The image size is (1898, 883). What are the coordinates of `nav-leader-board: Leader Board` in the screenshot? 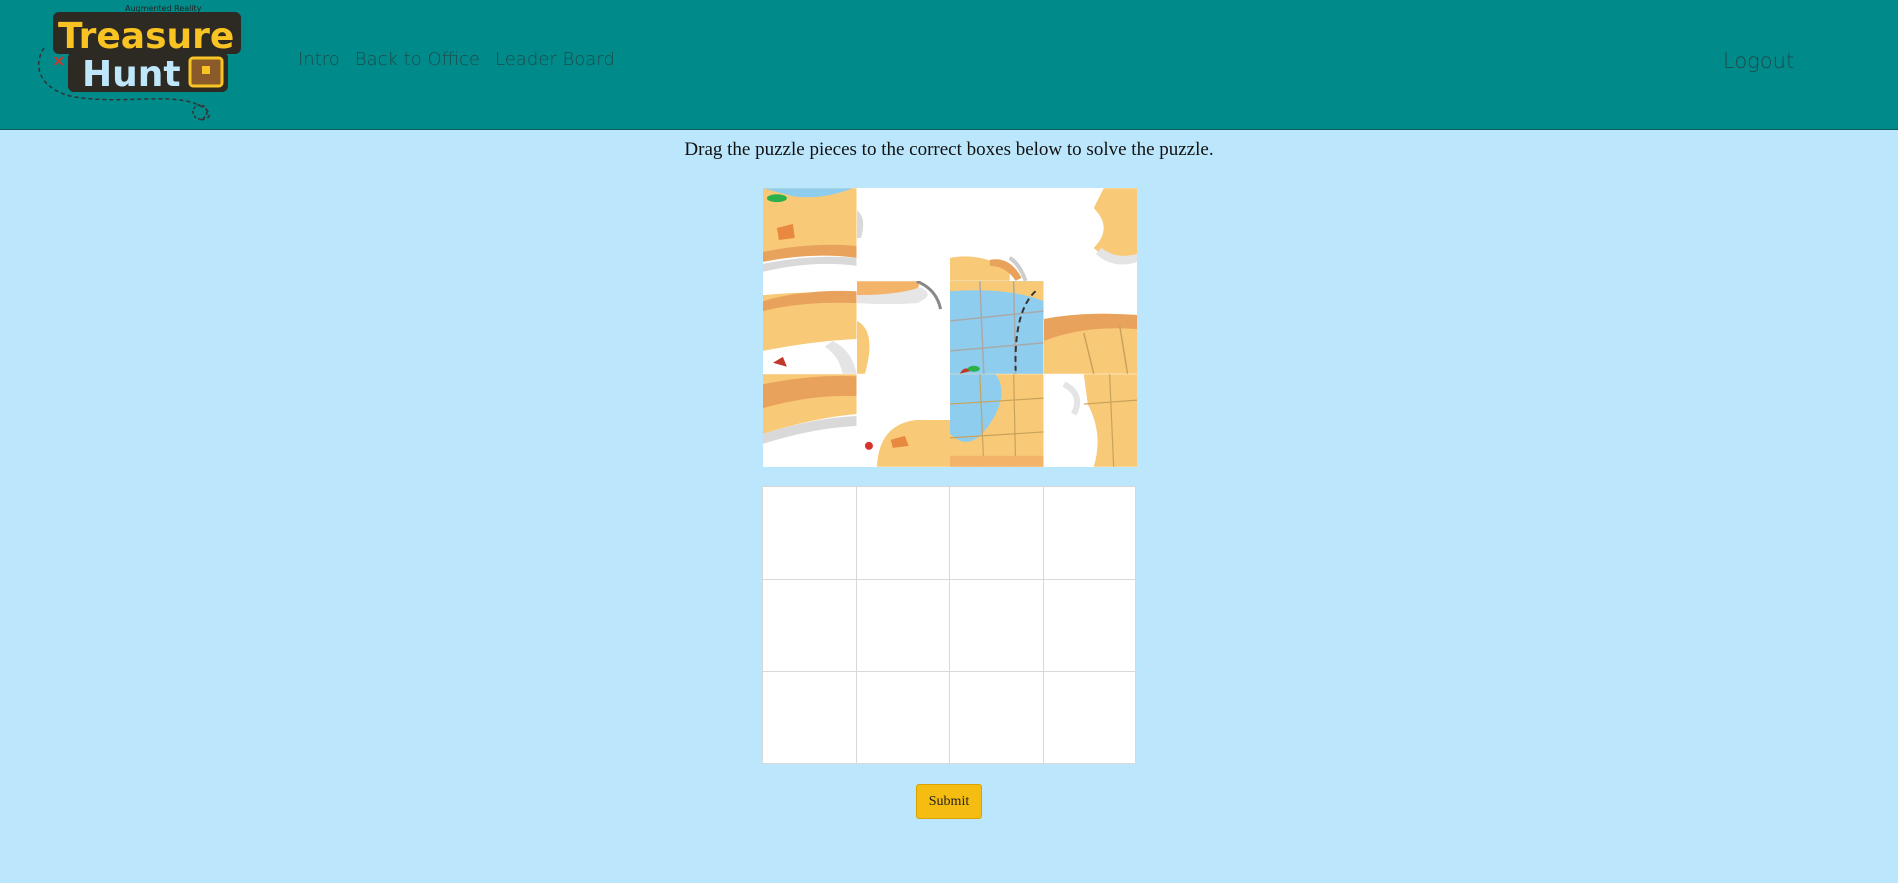 It's located at (555, 59).